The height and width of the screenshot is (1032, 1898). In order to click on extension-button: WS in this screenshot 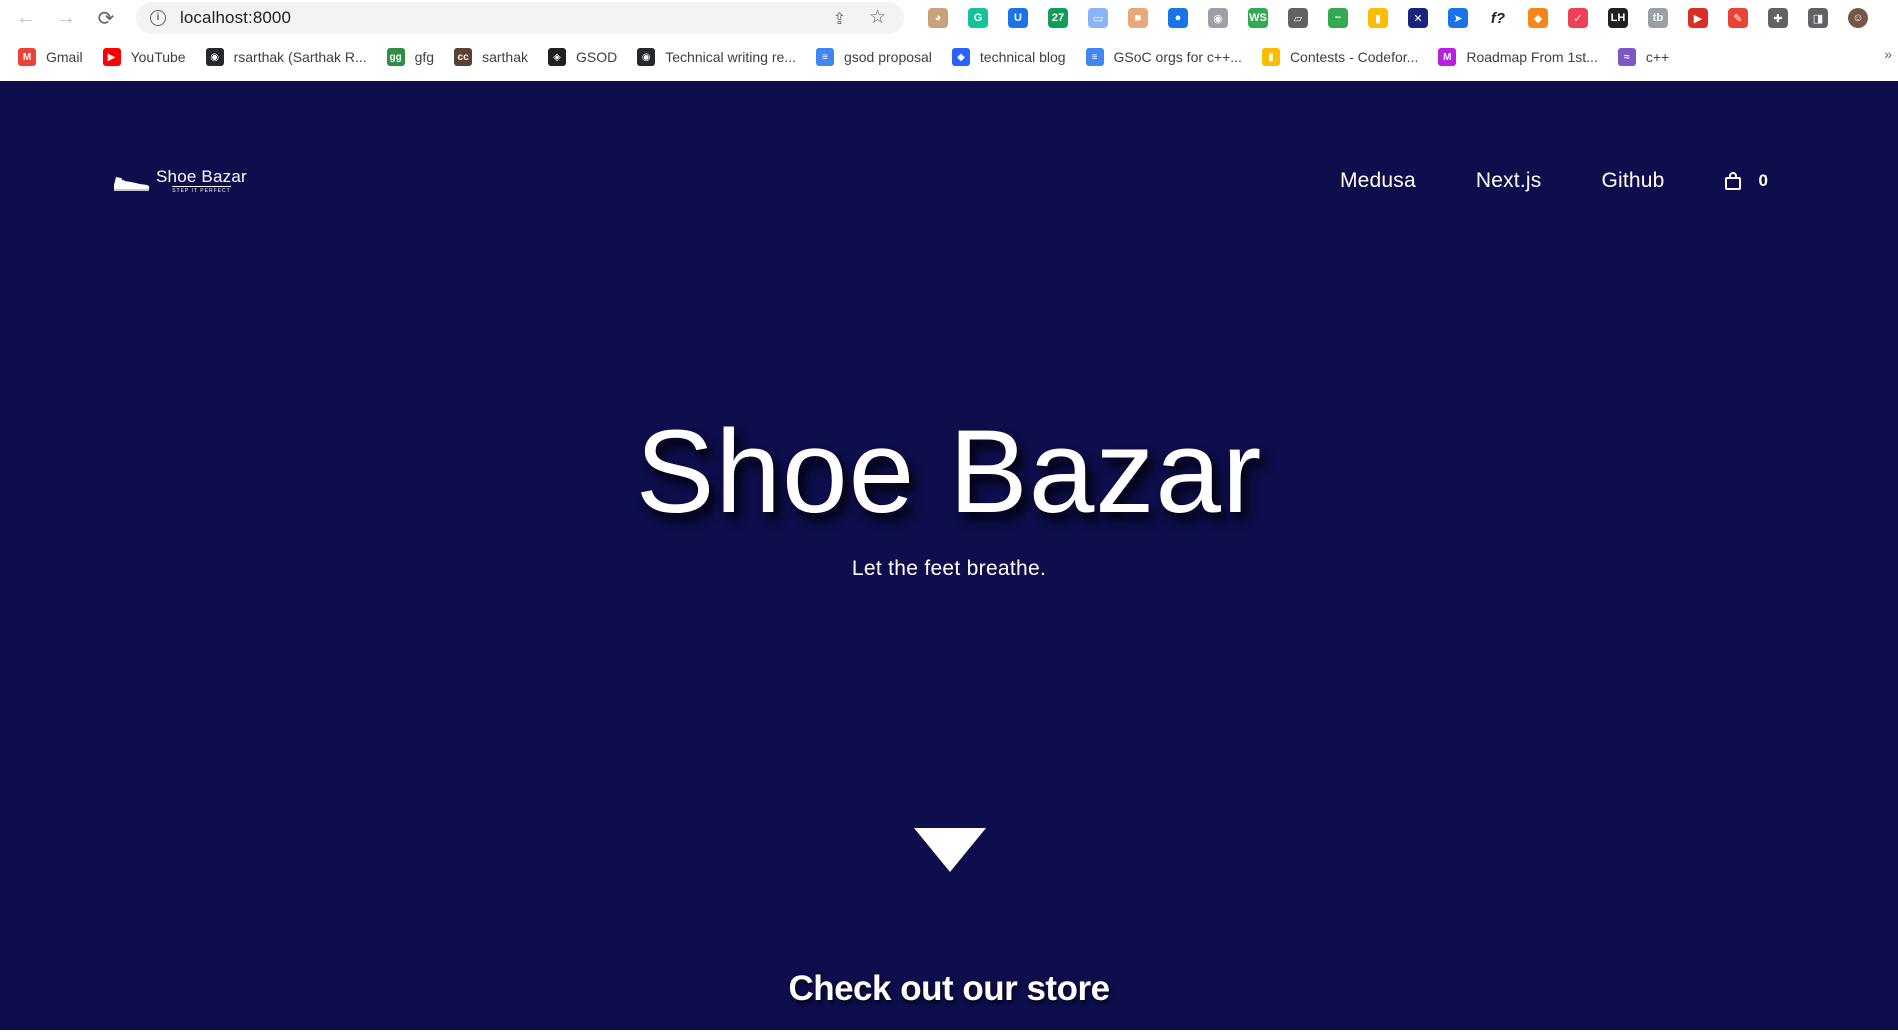, I will do `click(1258, 18)`.